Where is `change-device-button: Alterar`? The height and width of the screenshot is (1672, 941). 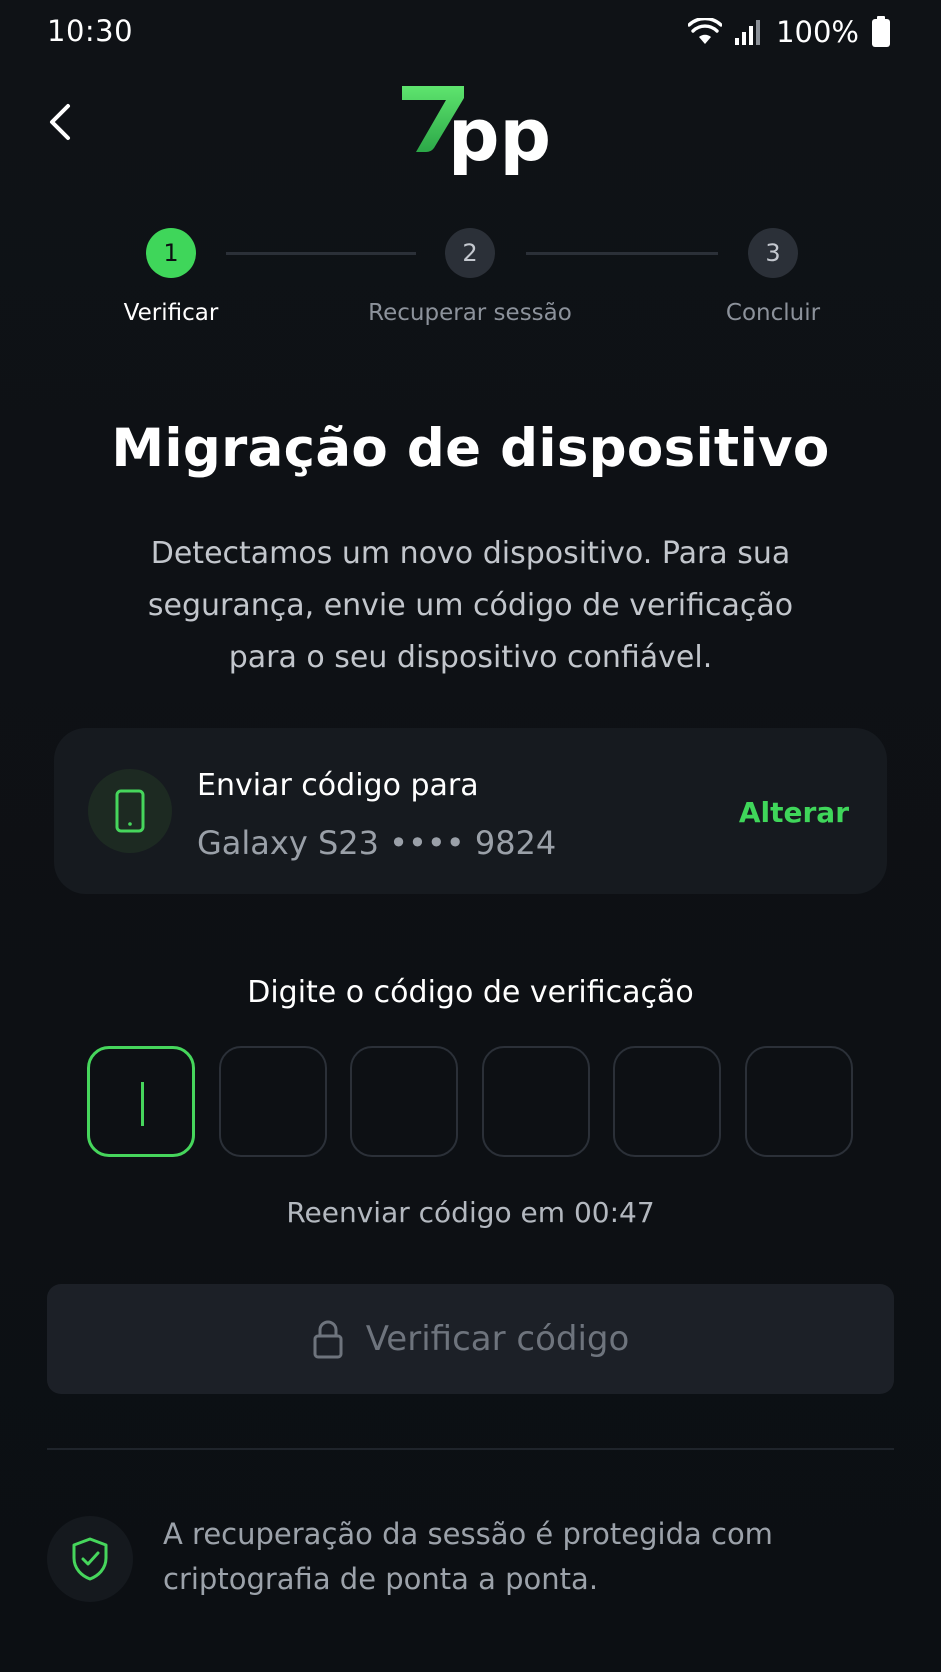
change-device-button: Alterar is located at coordinates (794, 812).